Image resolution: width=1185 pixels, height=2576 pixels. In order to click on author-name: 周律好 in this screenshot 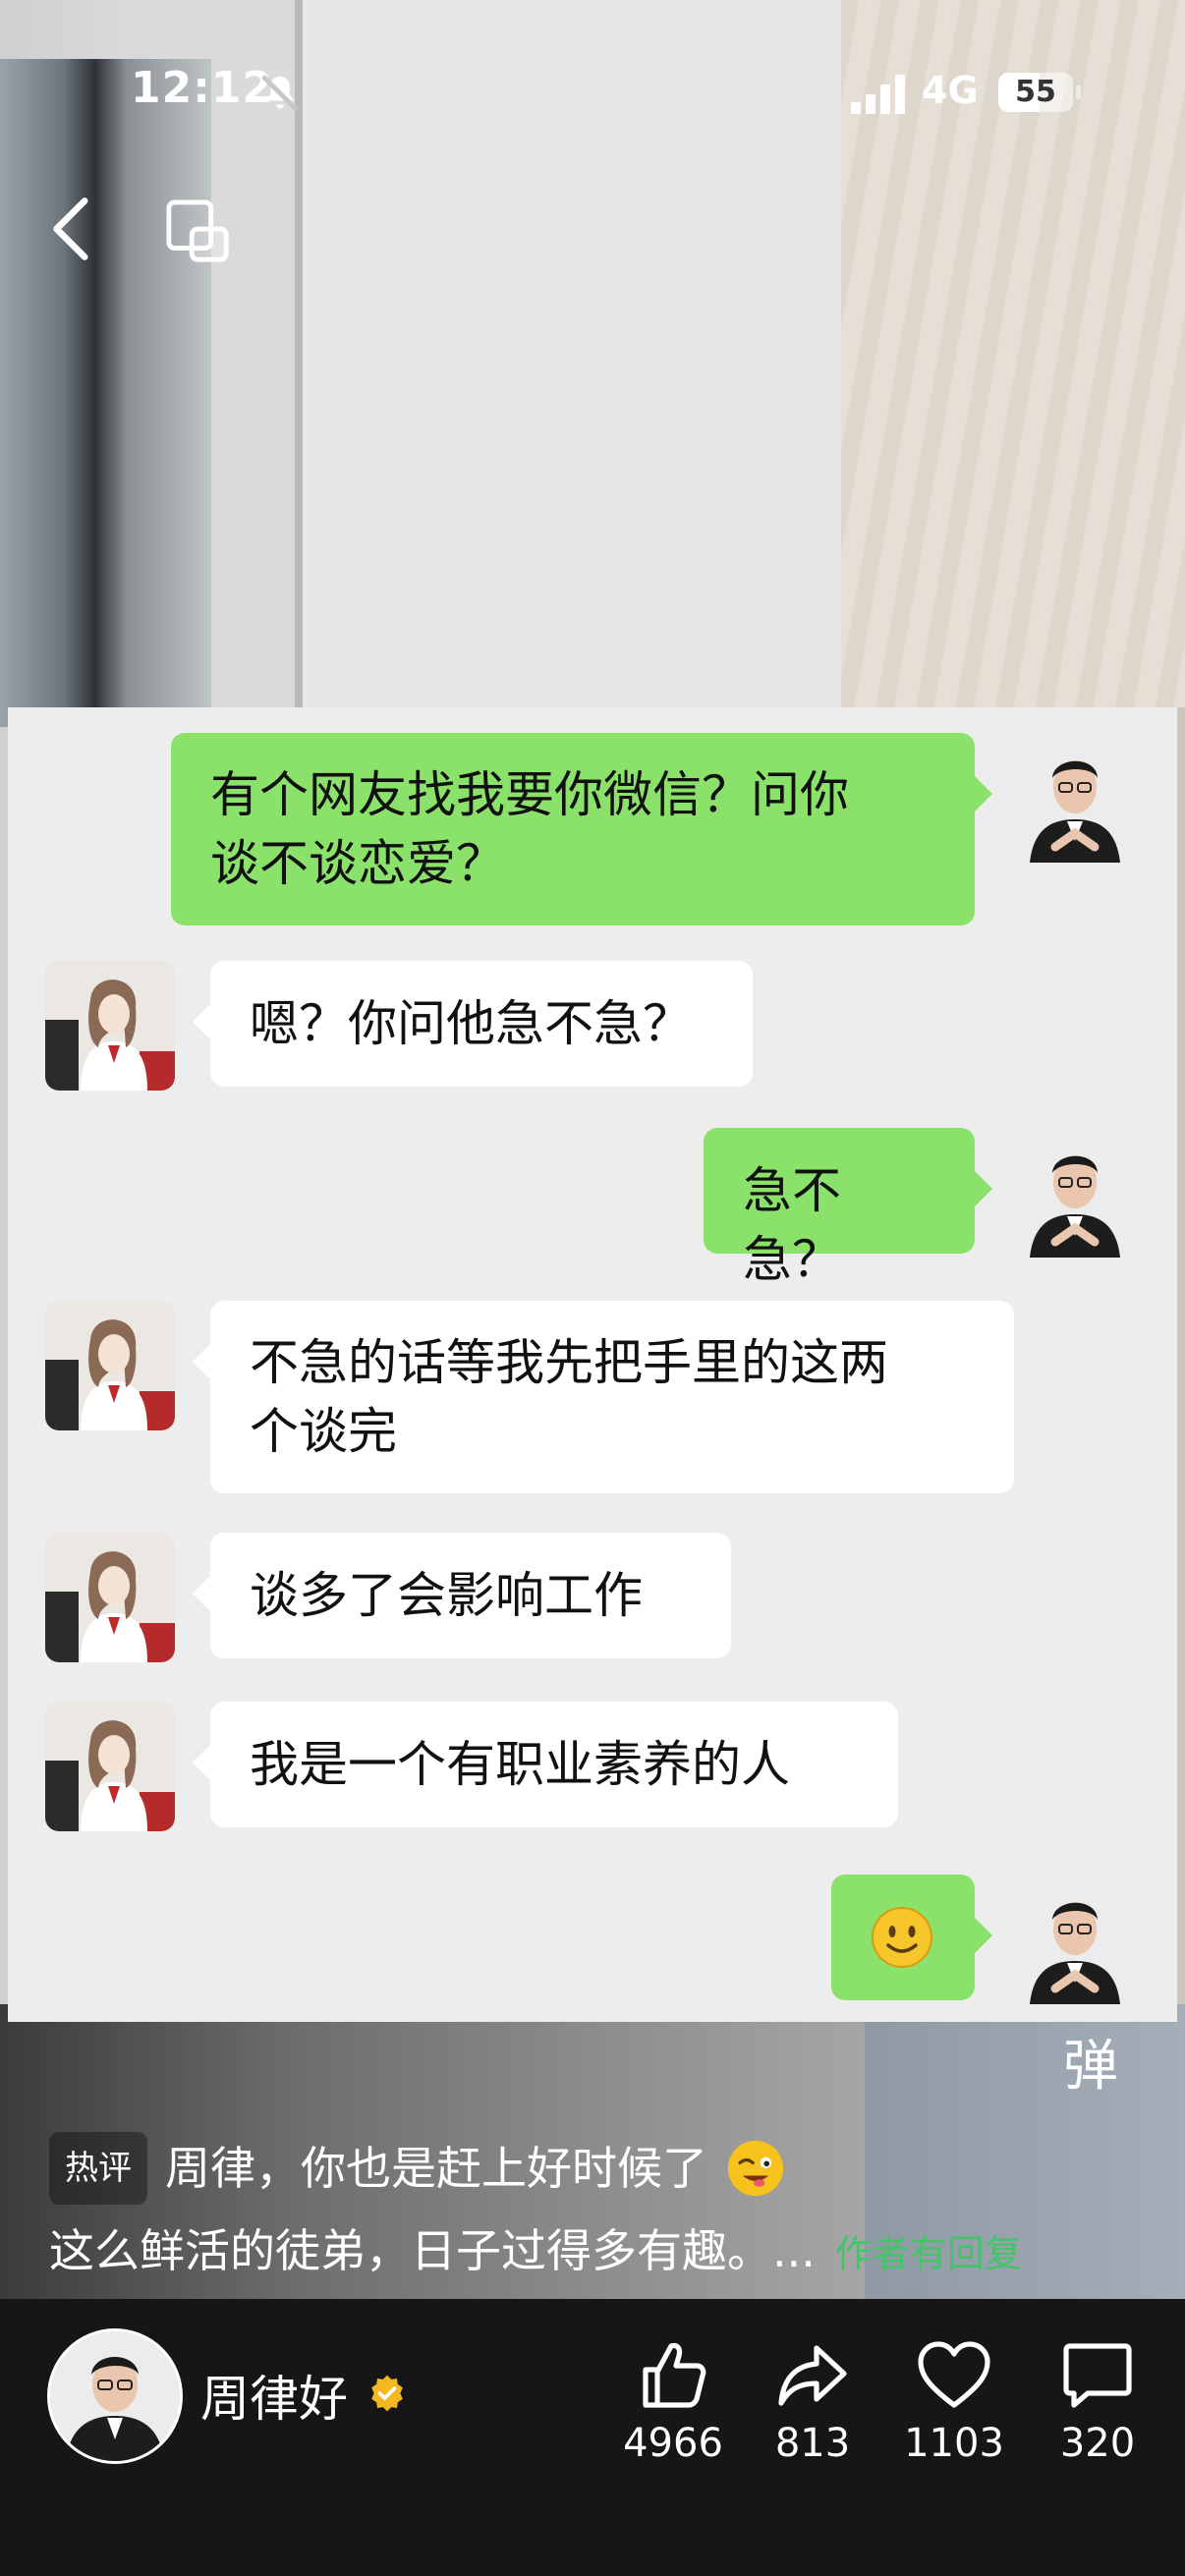, I will do `click(274, 2395)`.